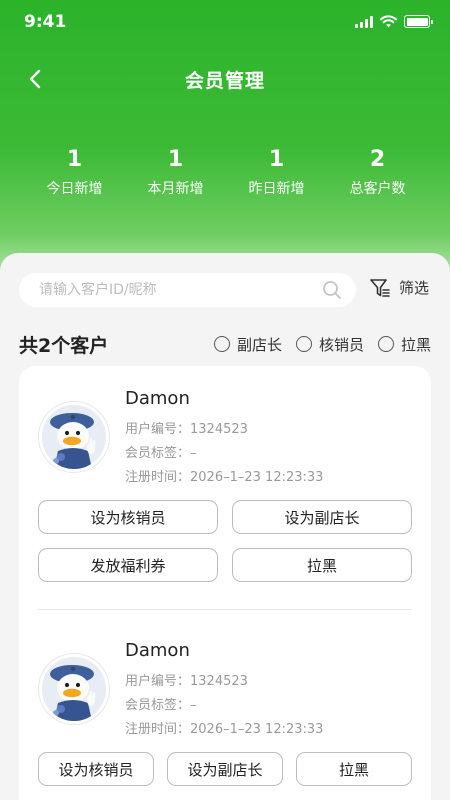  Describe the element at coordinates (180, 290) in the screenshot. I see `search-input` at that location.